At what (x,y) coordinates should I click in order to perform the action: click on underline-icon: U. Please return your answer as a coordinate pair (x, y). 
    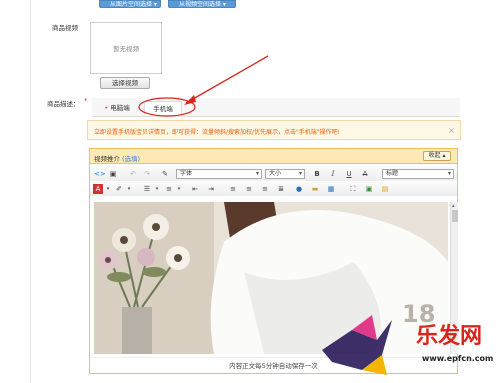
    Looking at the image, I should click on (349, 174).